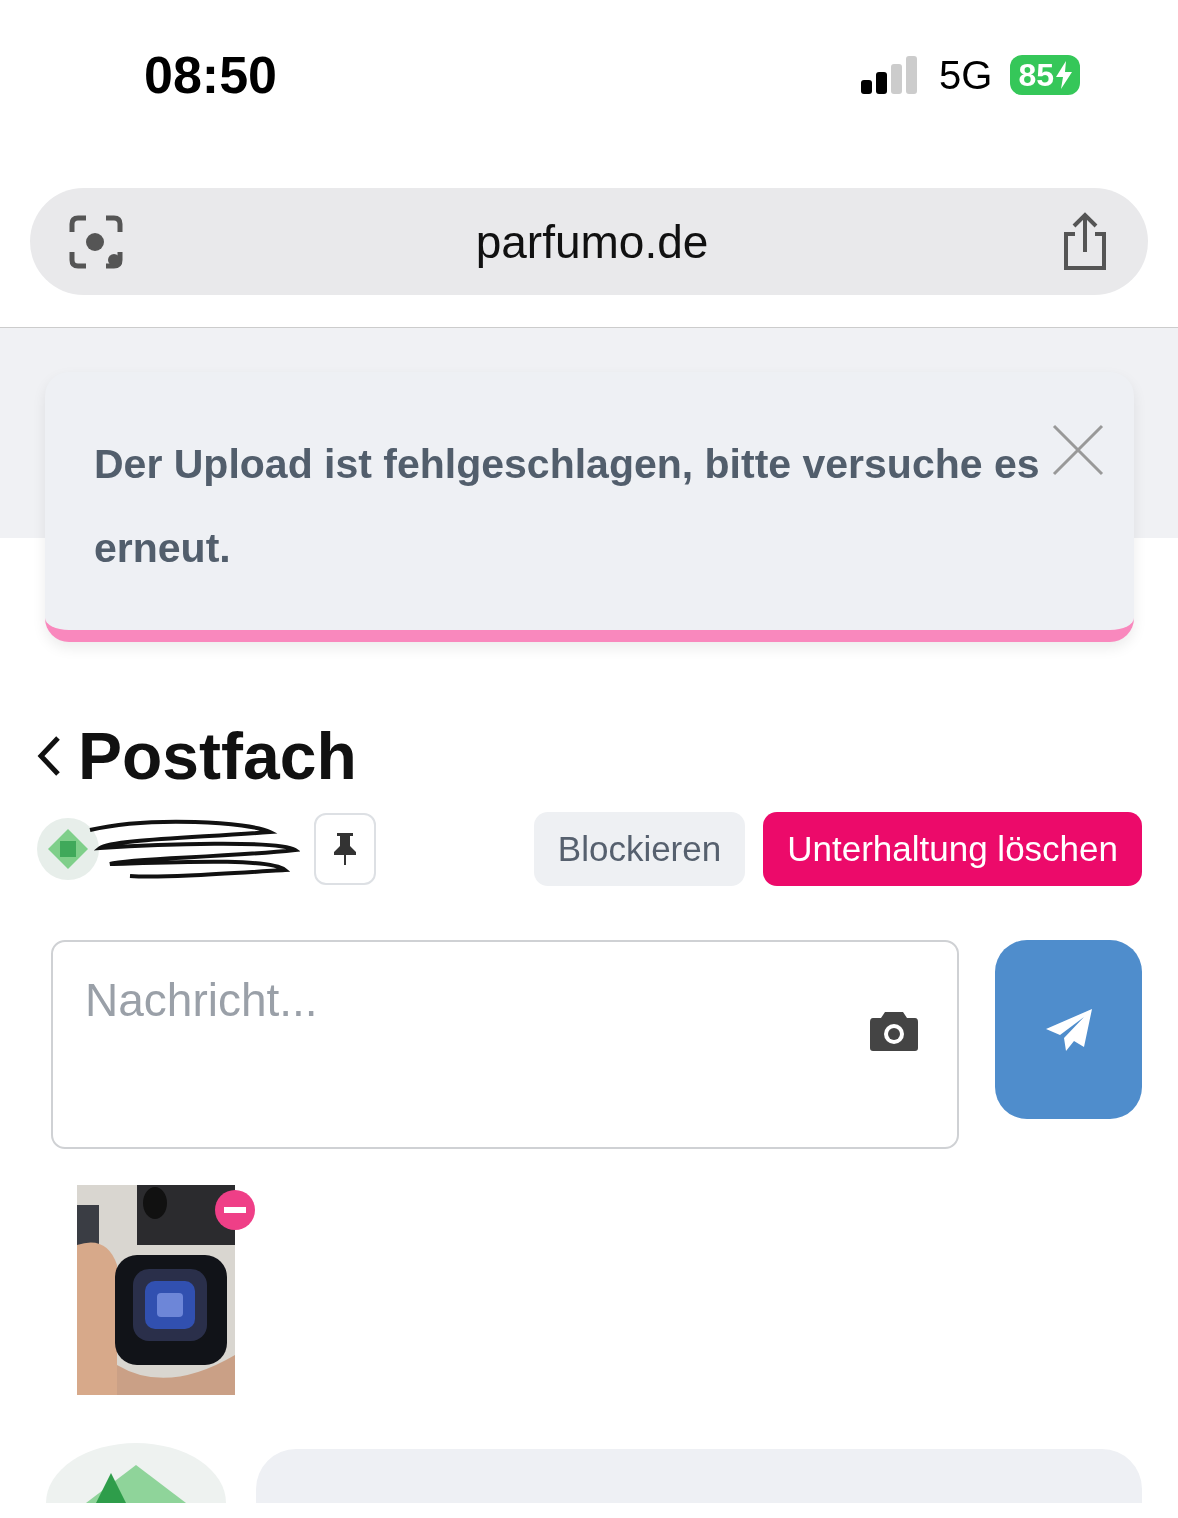 This screenshot has width=1178, height=1518. I want to click on remove-icon, so click(235, 1210).